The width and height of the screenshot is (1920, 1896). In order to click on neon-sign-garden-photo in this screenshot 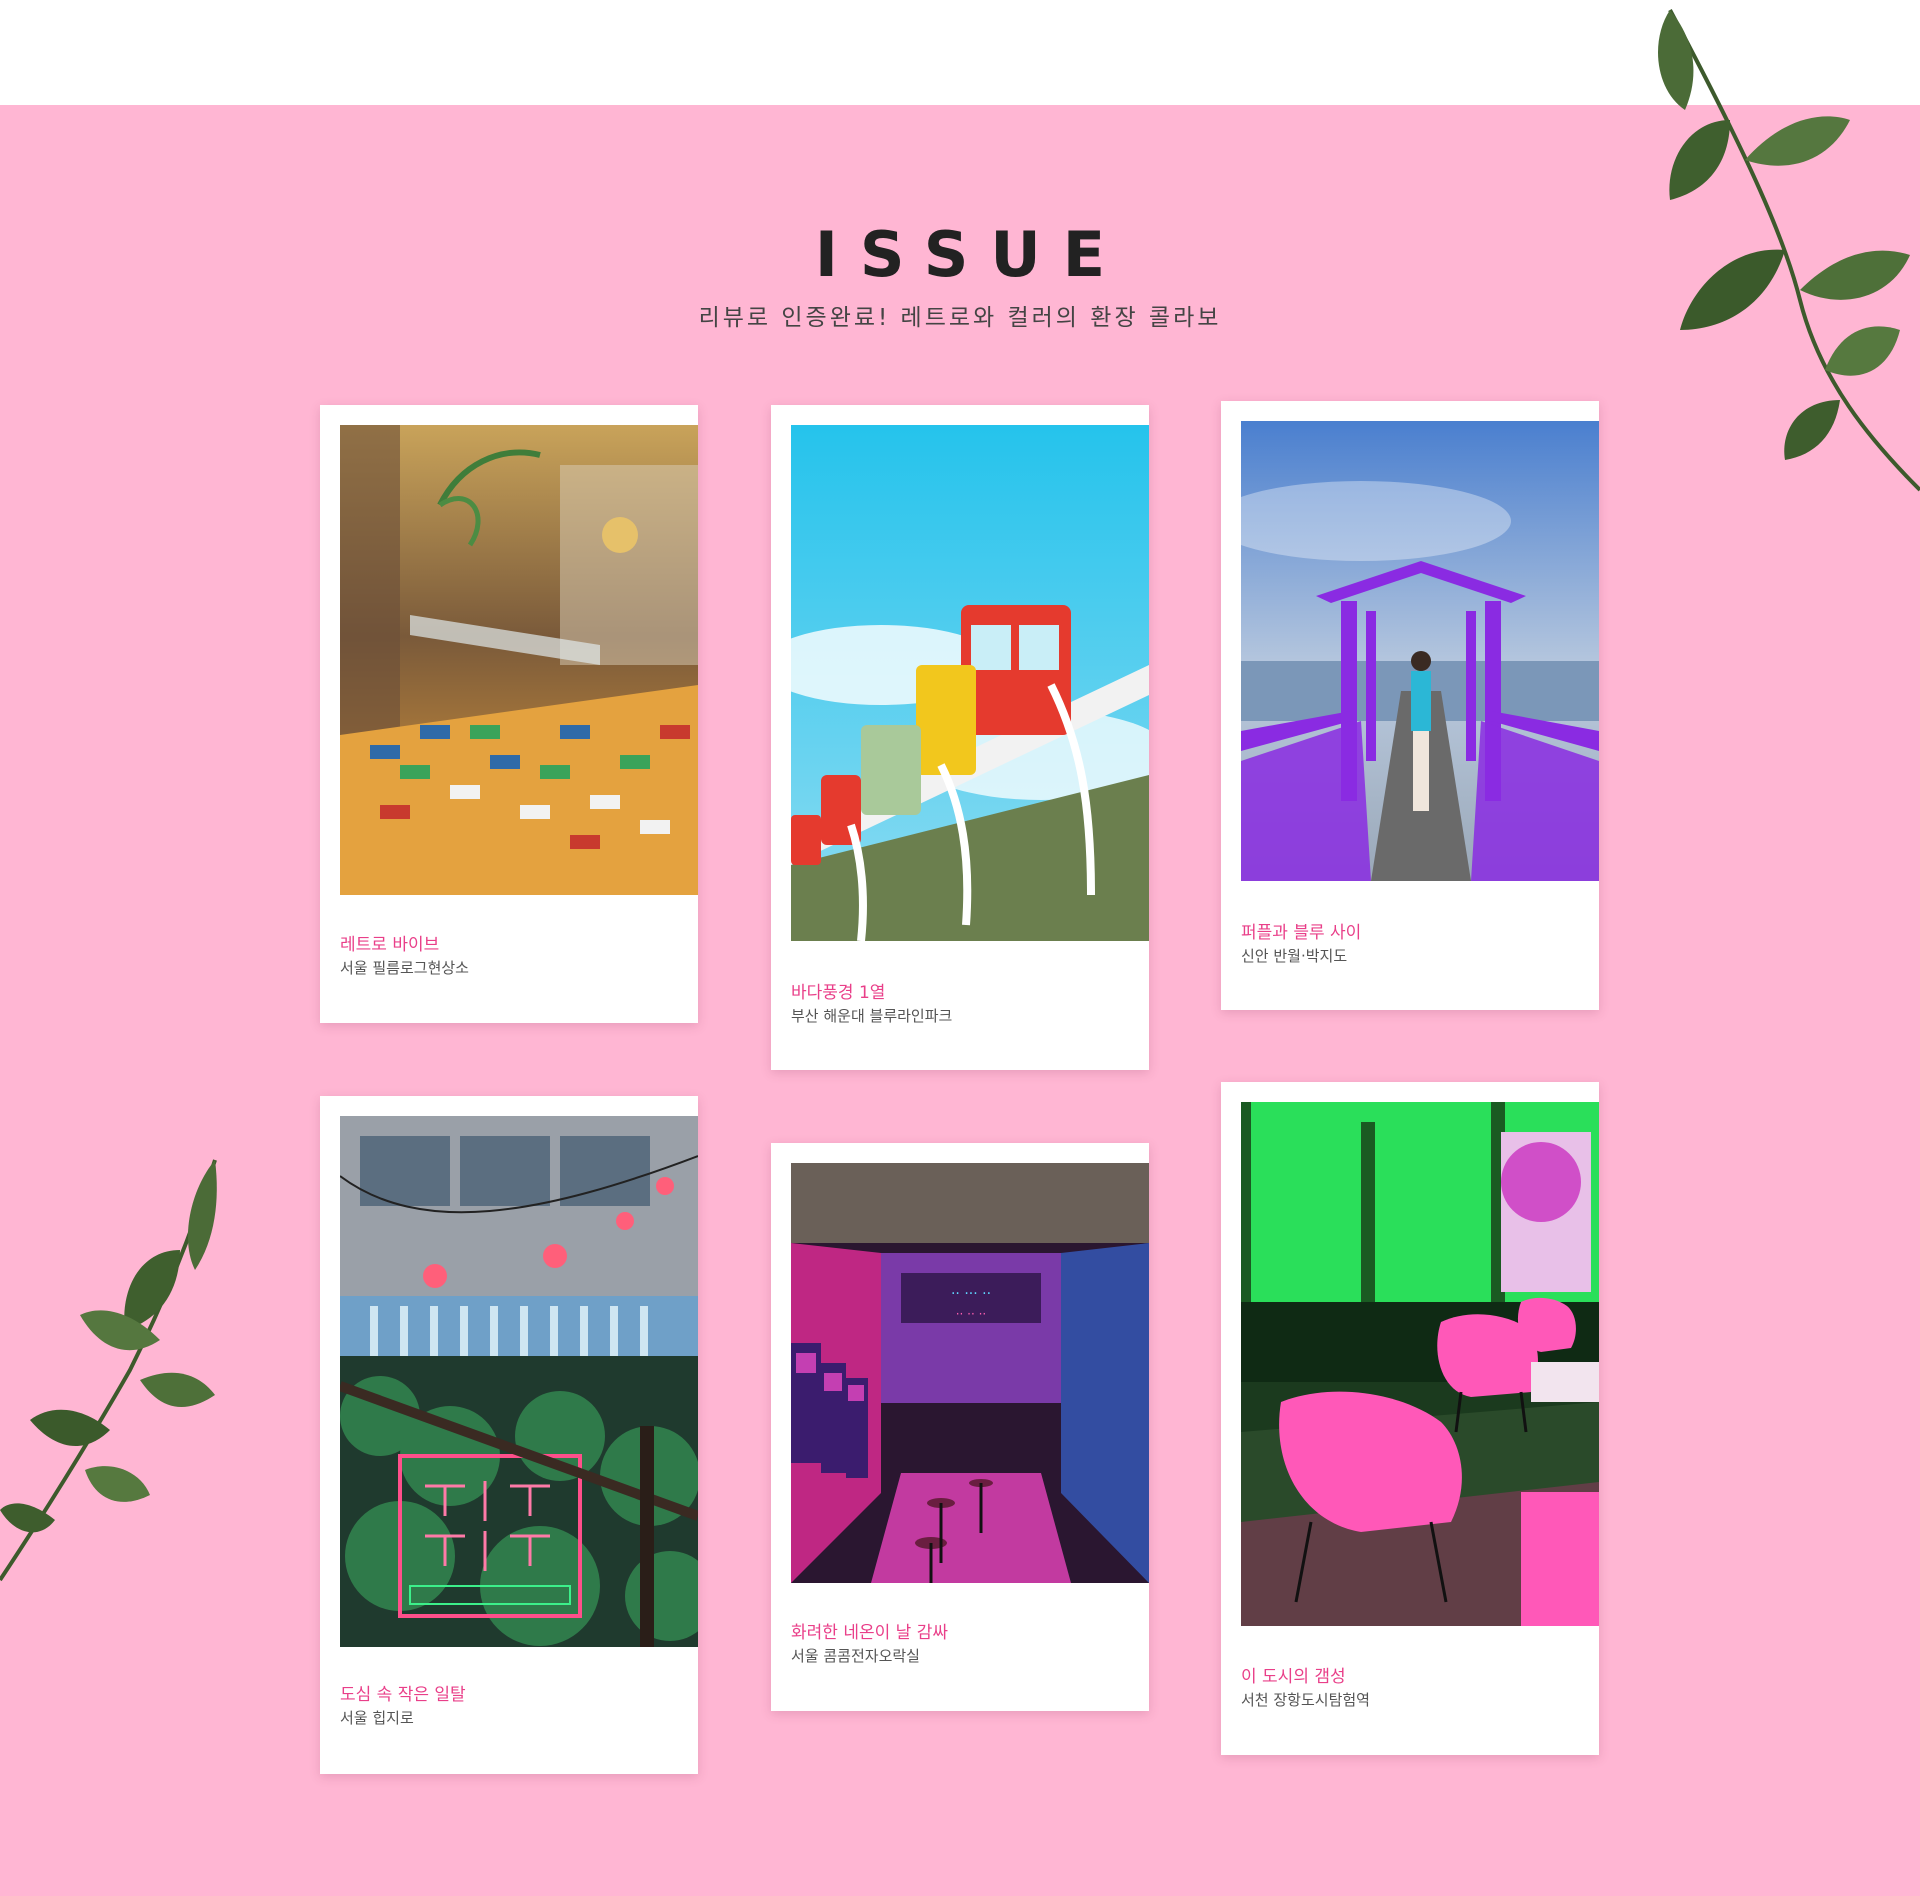, I will do `click(519, 1381)`.